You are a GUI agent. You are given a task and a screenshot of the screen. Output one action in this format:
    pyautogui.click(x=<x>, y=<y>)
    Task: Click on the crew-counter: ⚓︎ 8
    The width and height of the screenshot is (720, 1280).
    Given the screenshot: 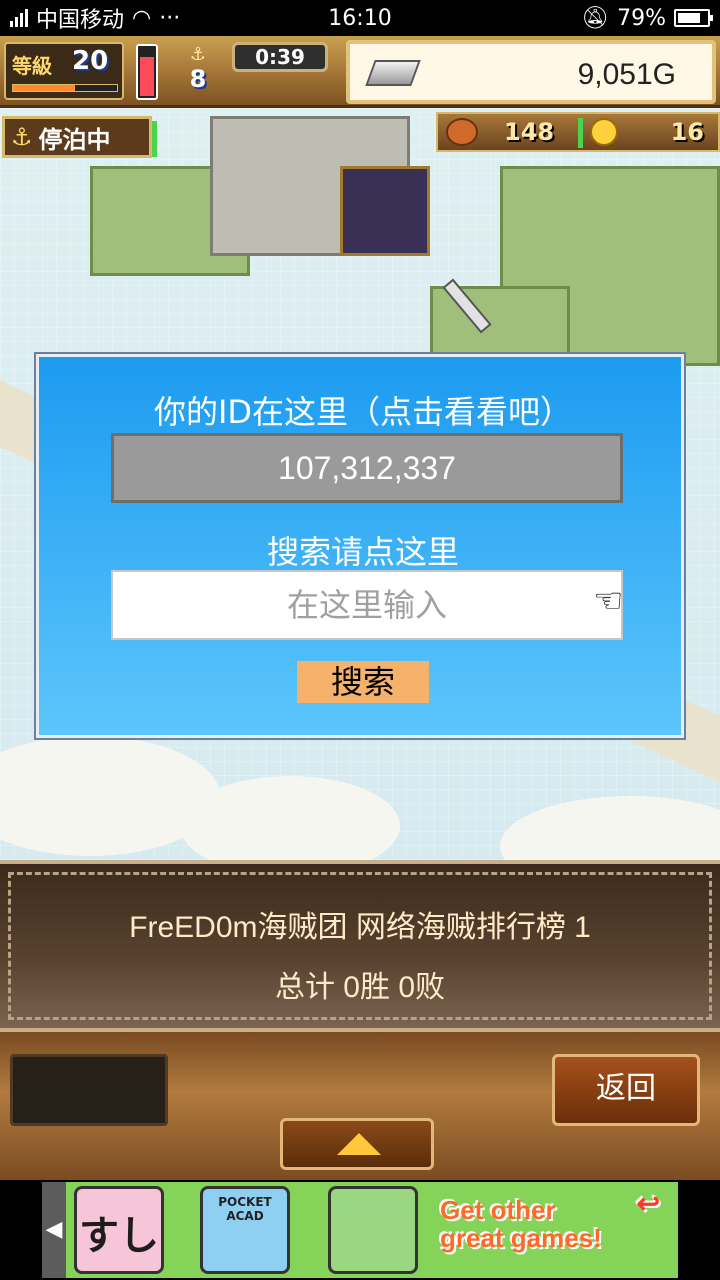 What is the action you would take?
    pyautogui.click(x=198, y=72)
    